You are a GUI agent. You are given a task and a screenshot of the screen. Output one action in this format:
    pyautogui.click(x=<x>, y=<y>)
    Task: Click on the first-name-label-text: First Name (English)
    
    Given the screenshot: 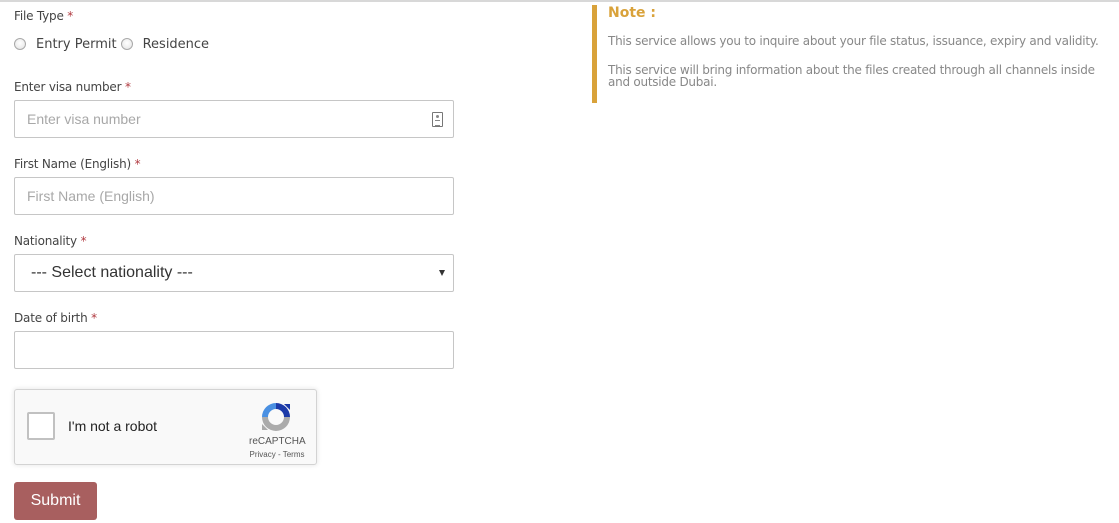 What is the action you would take?
    pyautogui.click(x=72, y=164)
    